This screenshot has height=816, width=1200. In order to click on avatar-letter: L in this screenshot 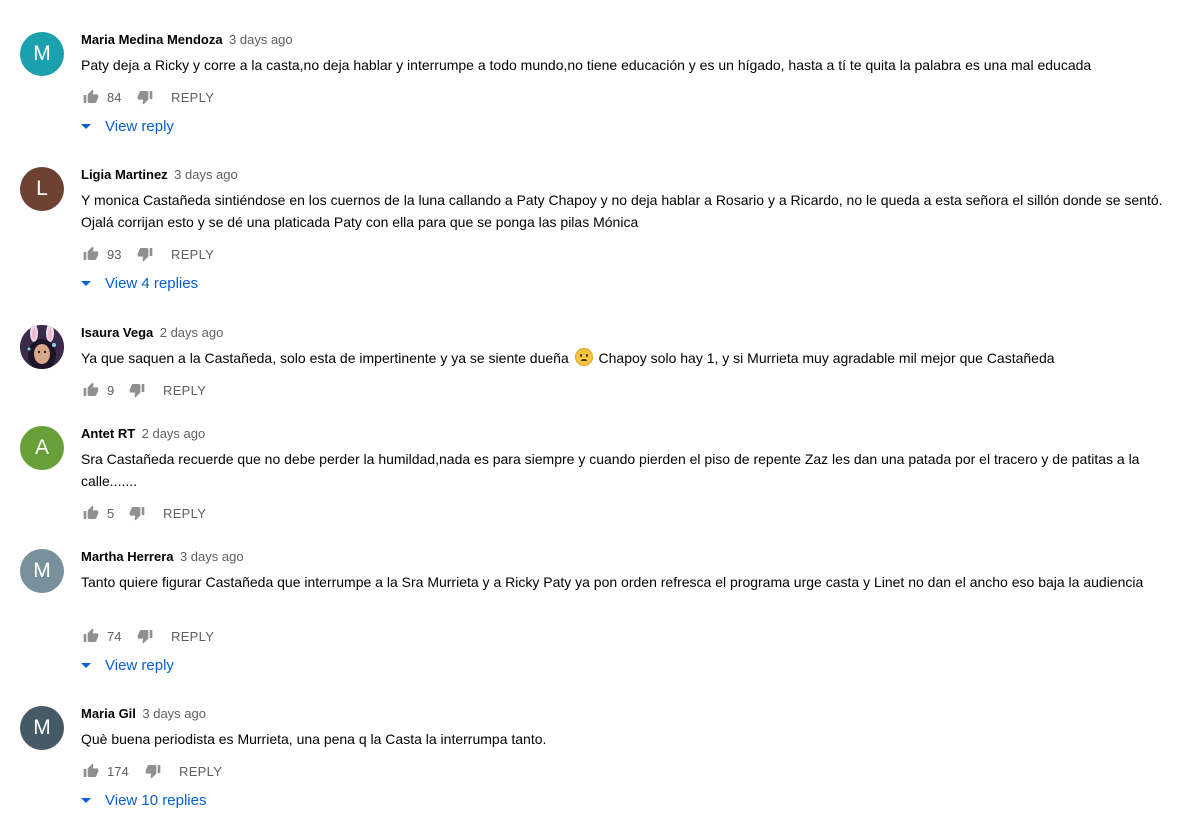, I will do `click(42, 188)`.